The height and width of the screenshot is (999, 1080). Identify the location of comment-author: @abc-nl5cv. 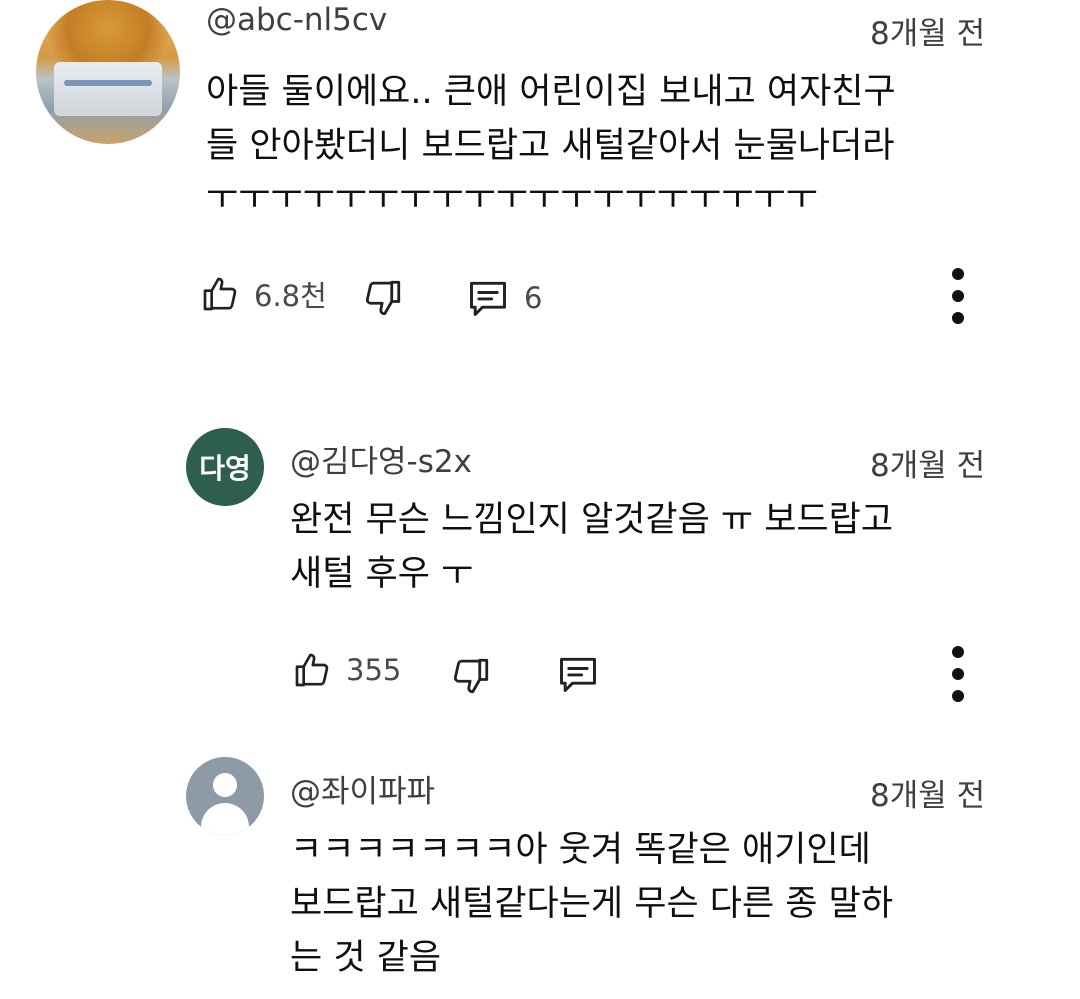
(296, 20).